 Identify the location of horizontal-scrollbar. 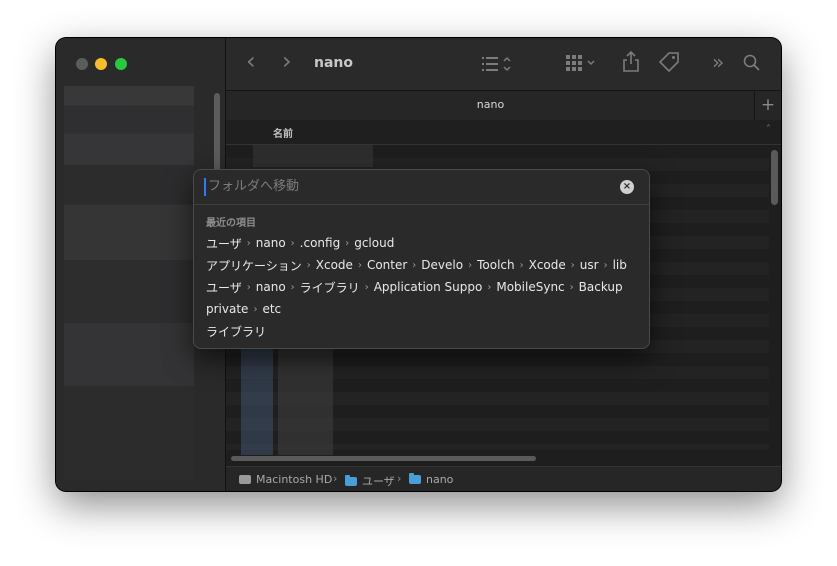
(383, 458).